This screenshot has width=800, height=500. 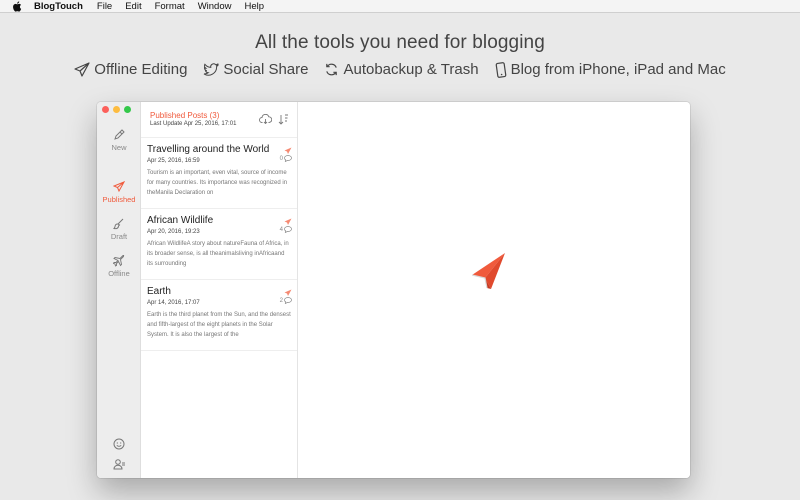 I want to click on menu-window: Window, so click(x=215, y=6).